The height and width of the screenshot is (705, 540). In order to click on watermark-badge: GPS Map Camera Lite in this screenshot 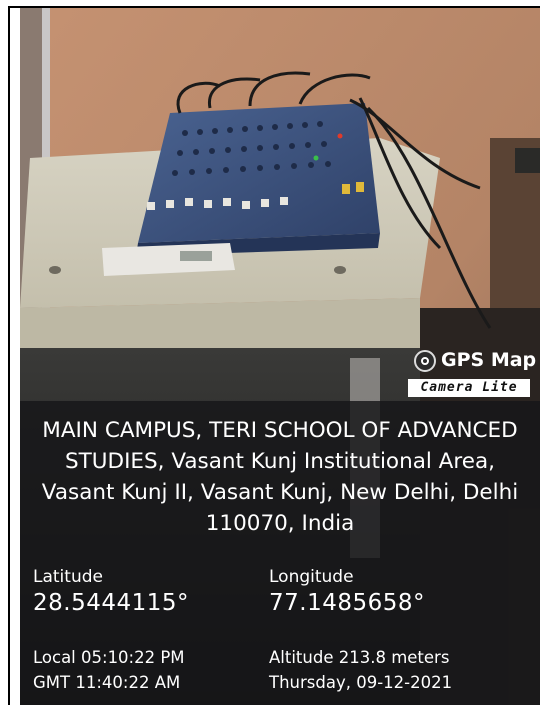, I will do `click(473, 376)`.